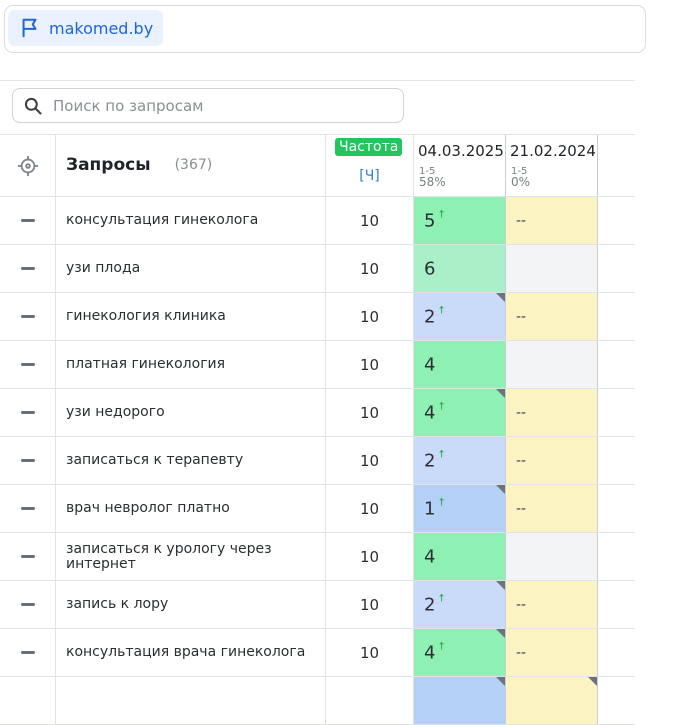  Describe the element at coordinates (369, 147) in the screenshot. I see `frequency-badge: Частота` at that location.